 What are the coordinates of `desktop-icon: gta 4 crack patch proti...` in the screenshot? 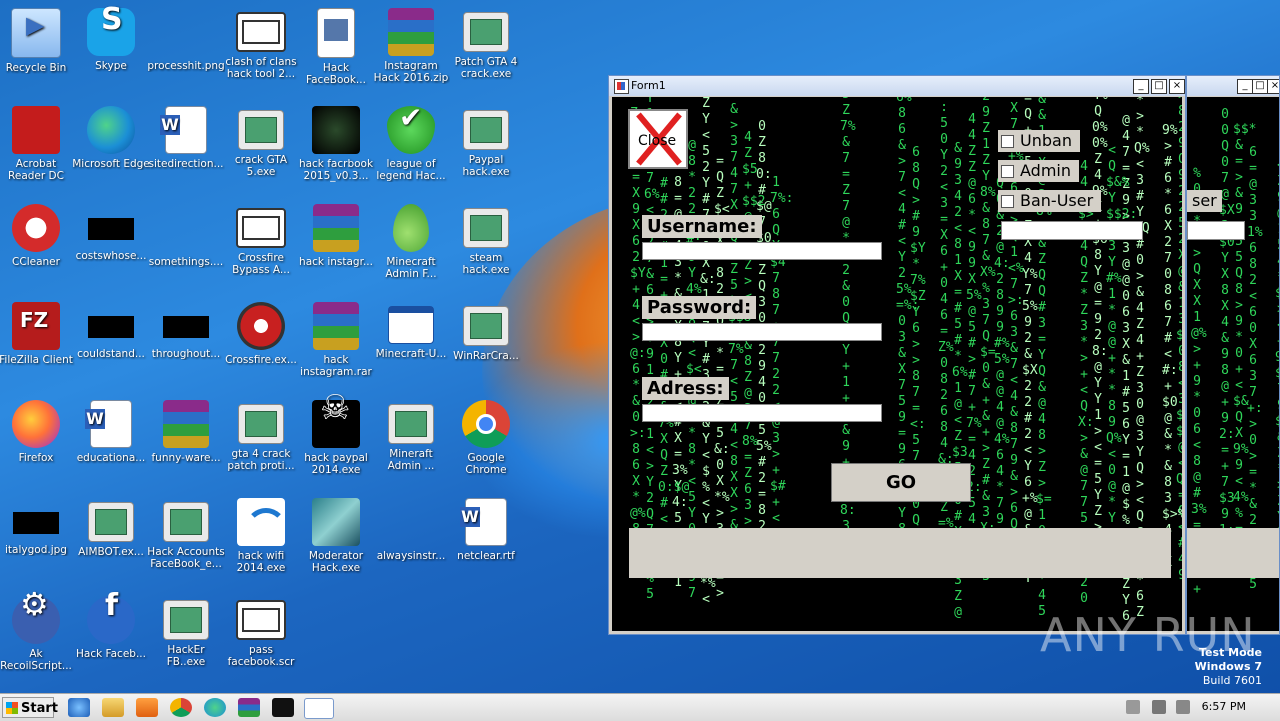 It's located at (261, 442).